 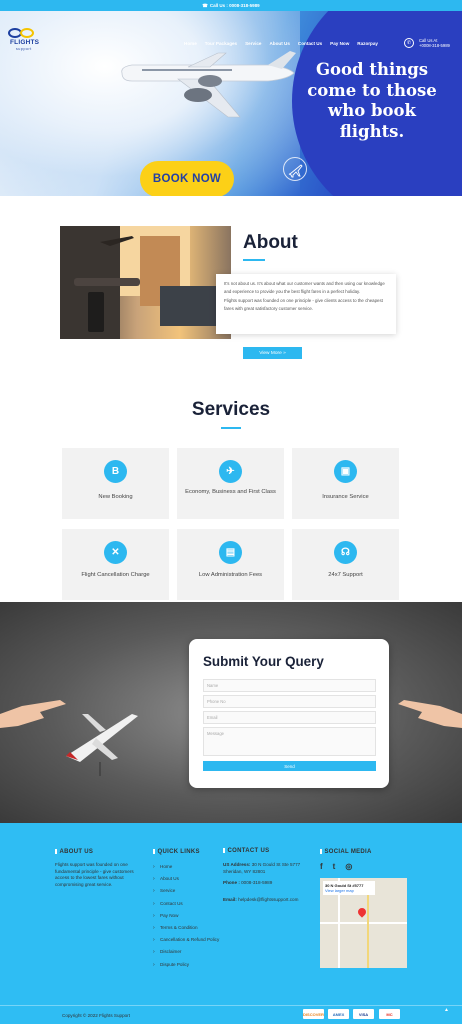 I want to click on service-card-support: ☊ 24x7 Support, so click(x=345, y=564).